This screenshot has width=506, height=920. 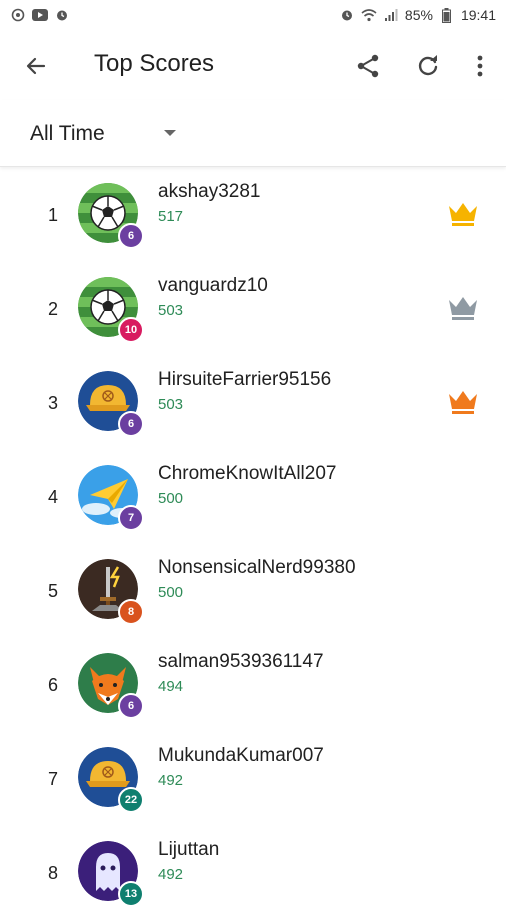 I want to click on player-name: akshay3281, so click(x=209, y=191).